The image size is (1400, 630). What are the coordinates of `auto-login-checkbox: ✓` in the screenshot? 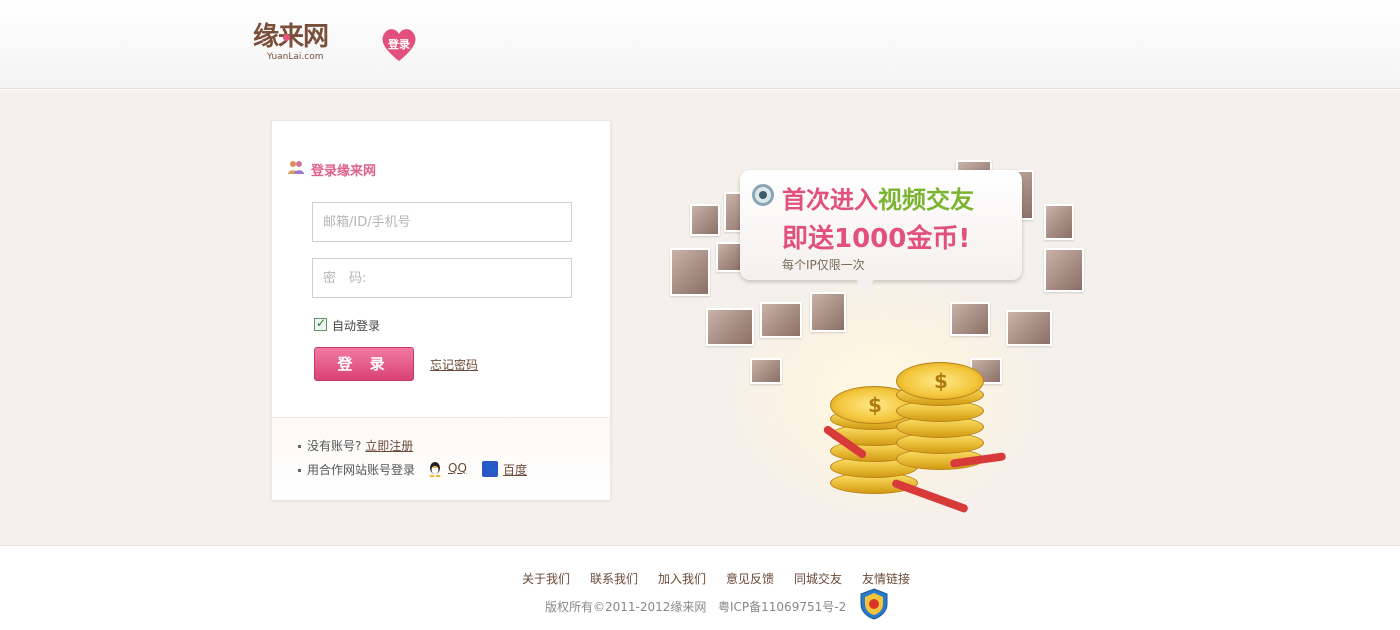 It's located at (320, 323).